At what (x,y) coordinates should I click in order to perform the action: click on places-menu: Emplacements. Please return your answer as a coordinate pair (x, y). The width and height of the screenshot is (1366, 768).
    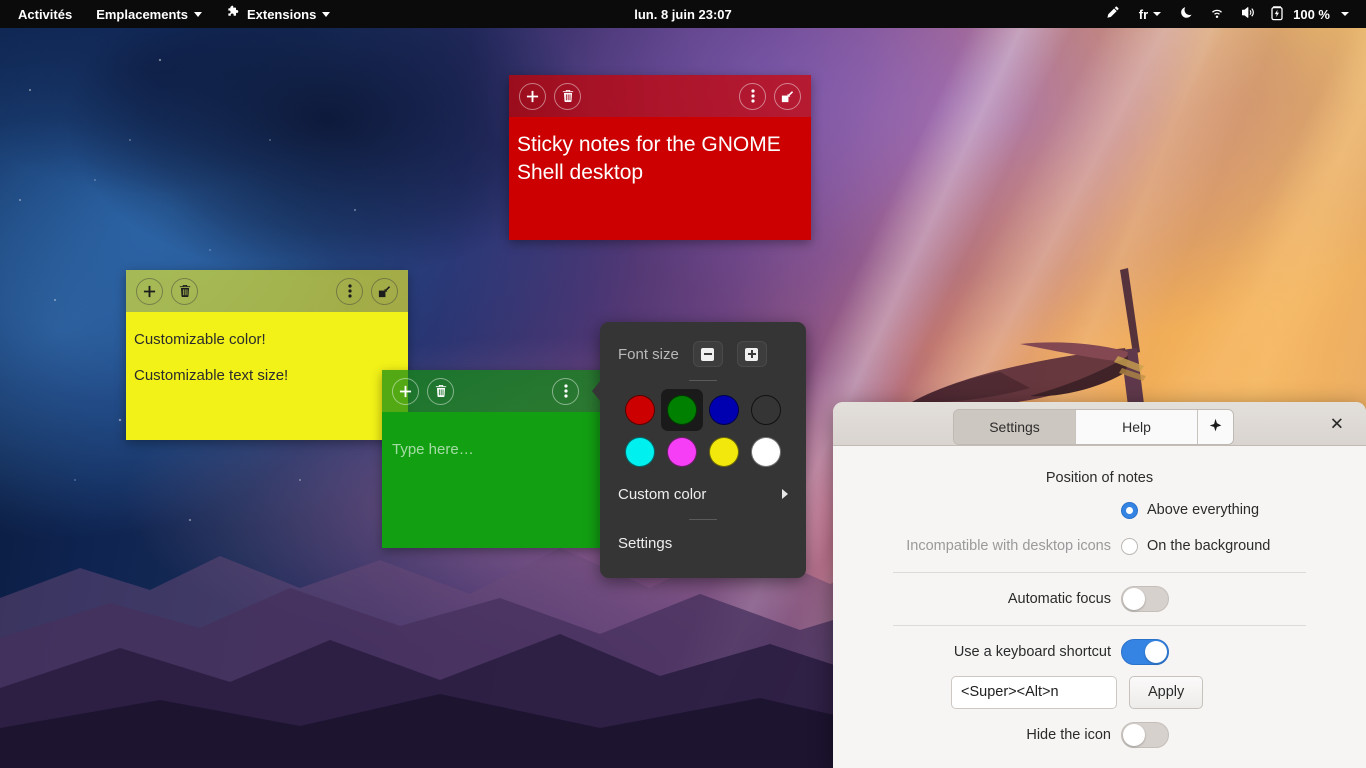
    Looking at the image, I should click on (149, 14).